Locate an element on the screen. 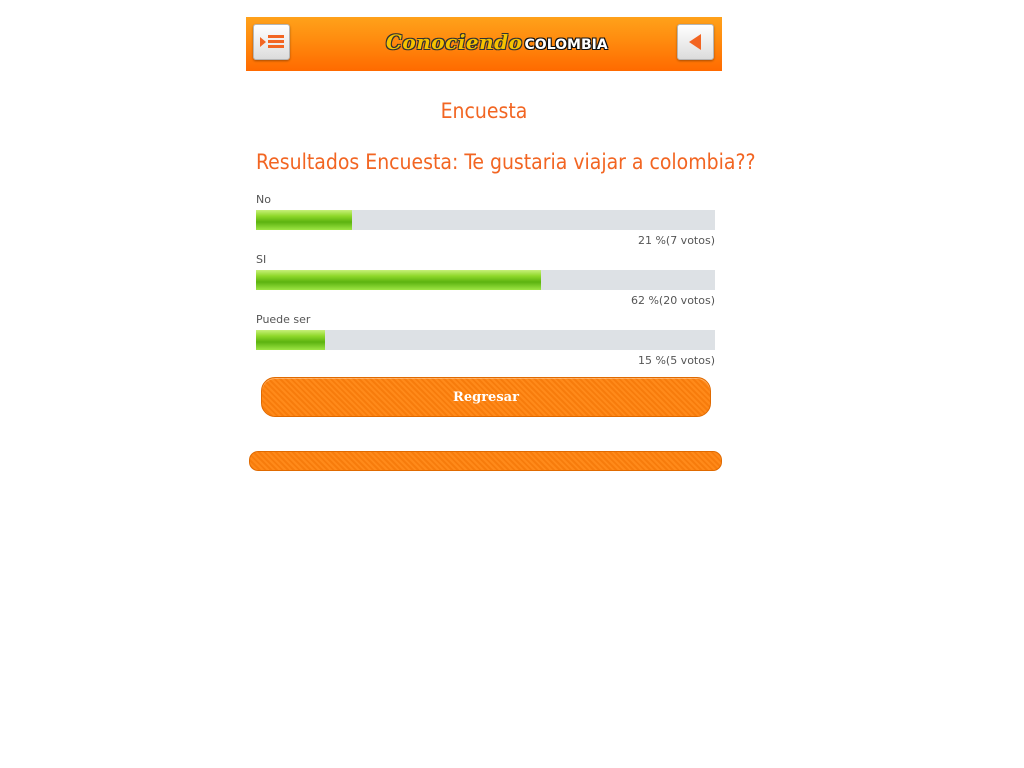 The image size is (1024, 768). back-arrow-icon is located at coordinates (695, 42).